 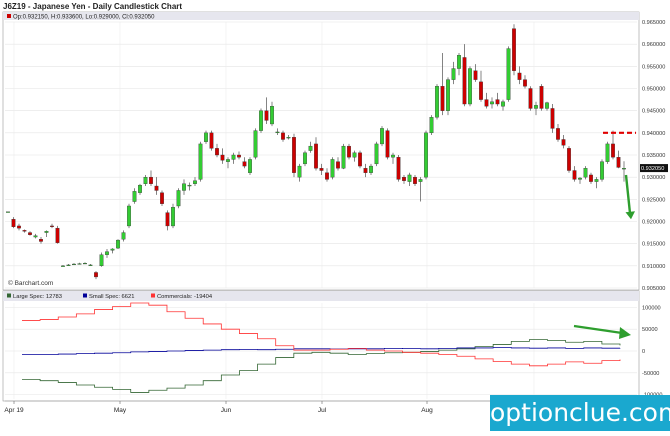 What do you see at coordinates (651, 308) in the screenshot?
I see `cot-tick-label: 100000` at bounding box center [651, 308].